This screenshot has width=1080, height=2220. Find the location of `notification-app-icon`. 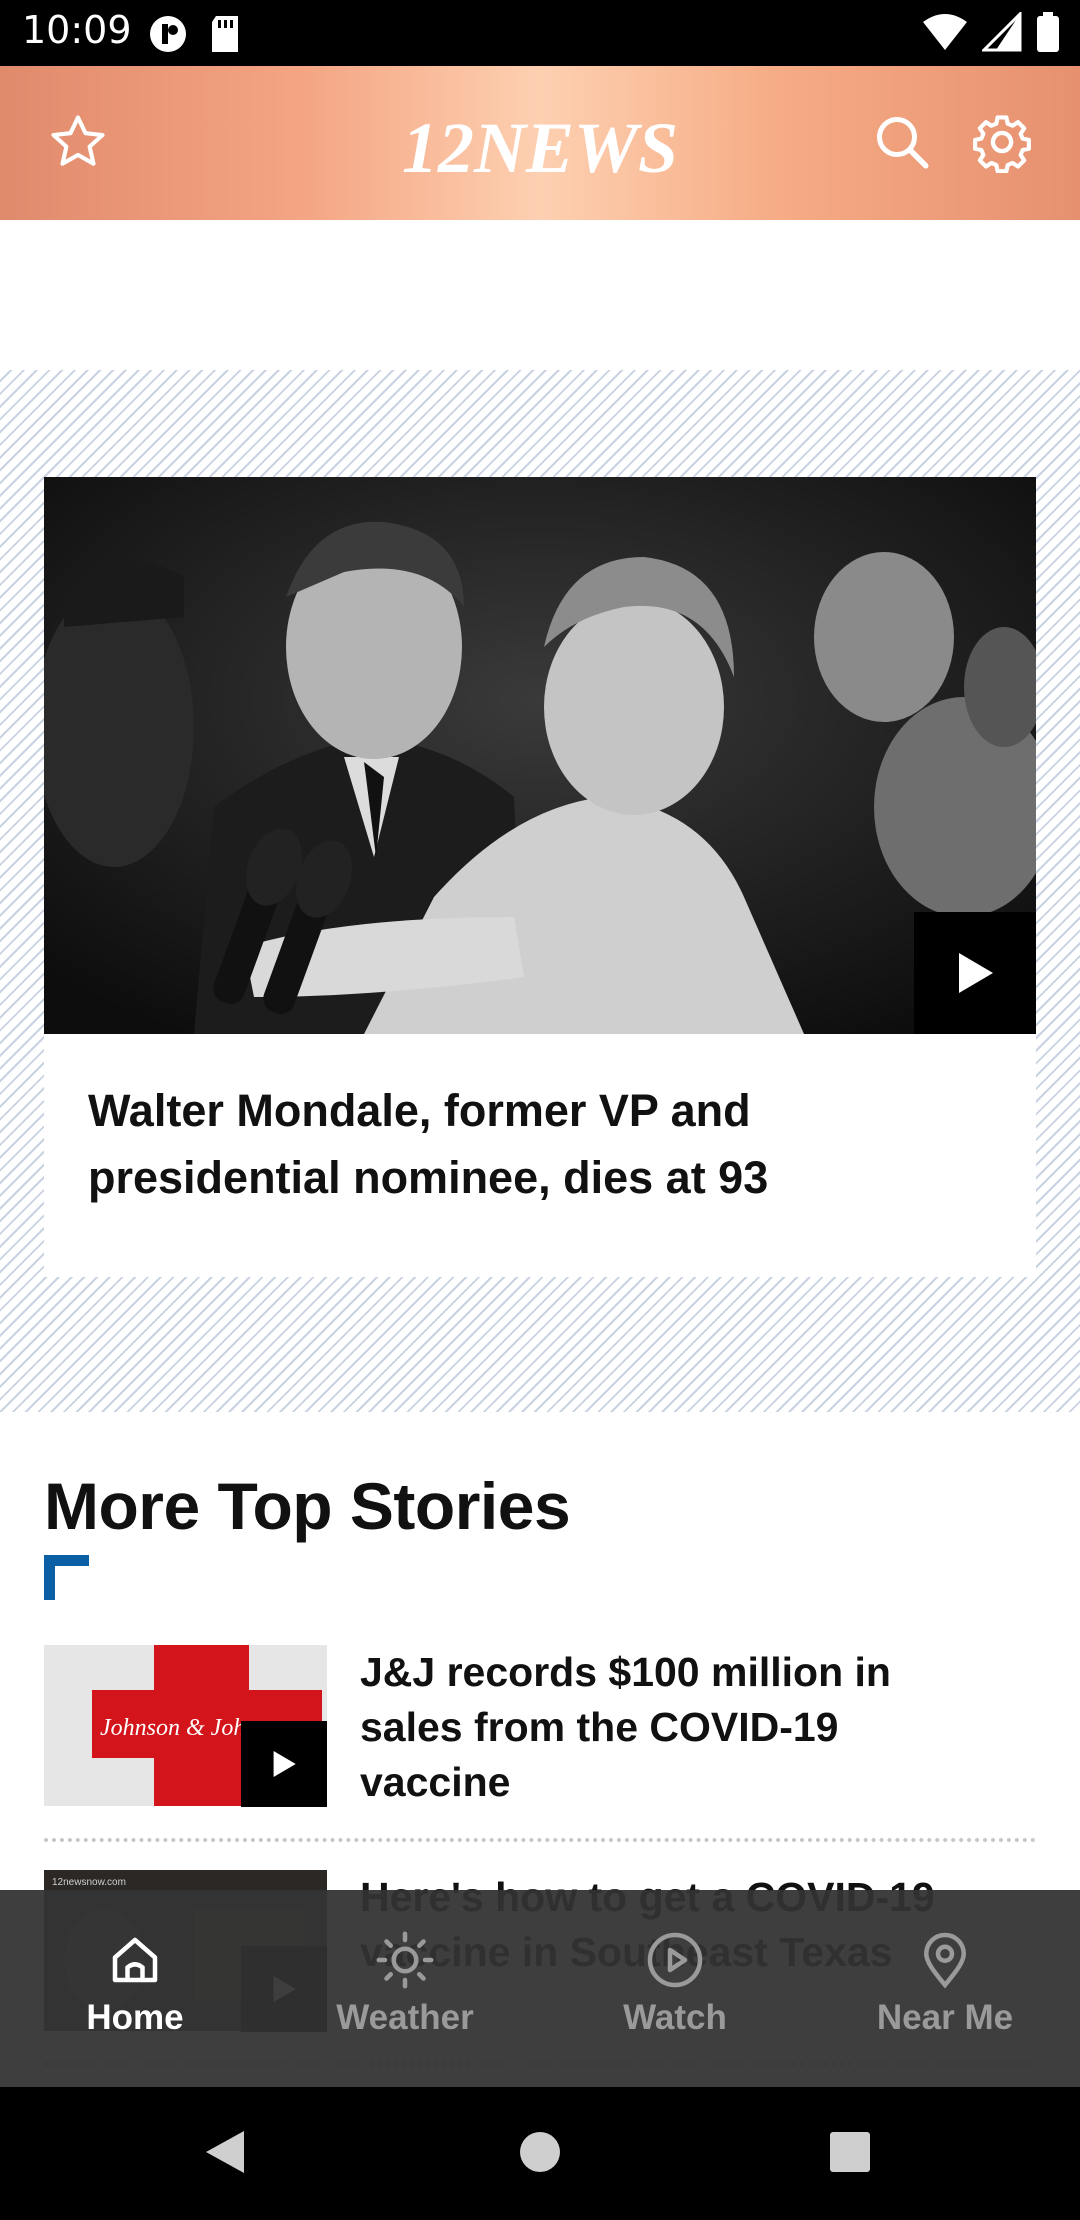

notification-app-icon is located at coordinates (168, 34).